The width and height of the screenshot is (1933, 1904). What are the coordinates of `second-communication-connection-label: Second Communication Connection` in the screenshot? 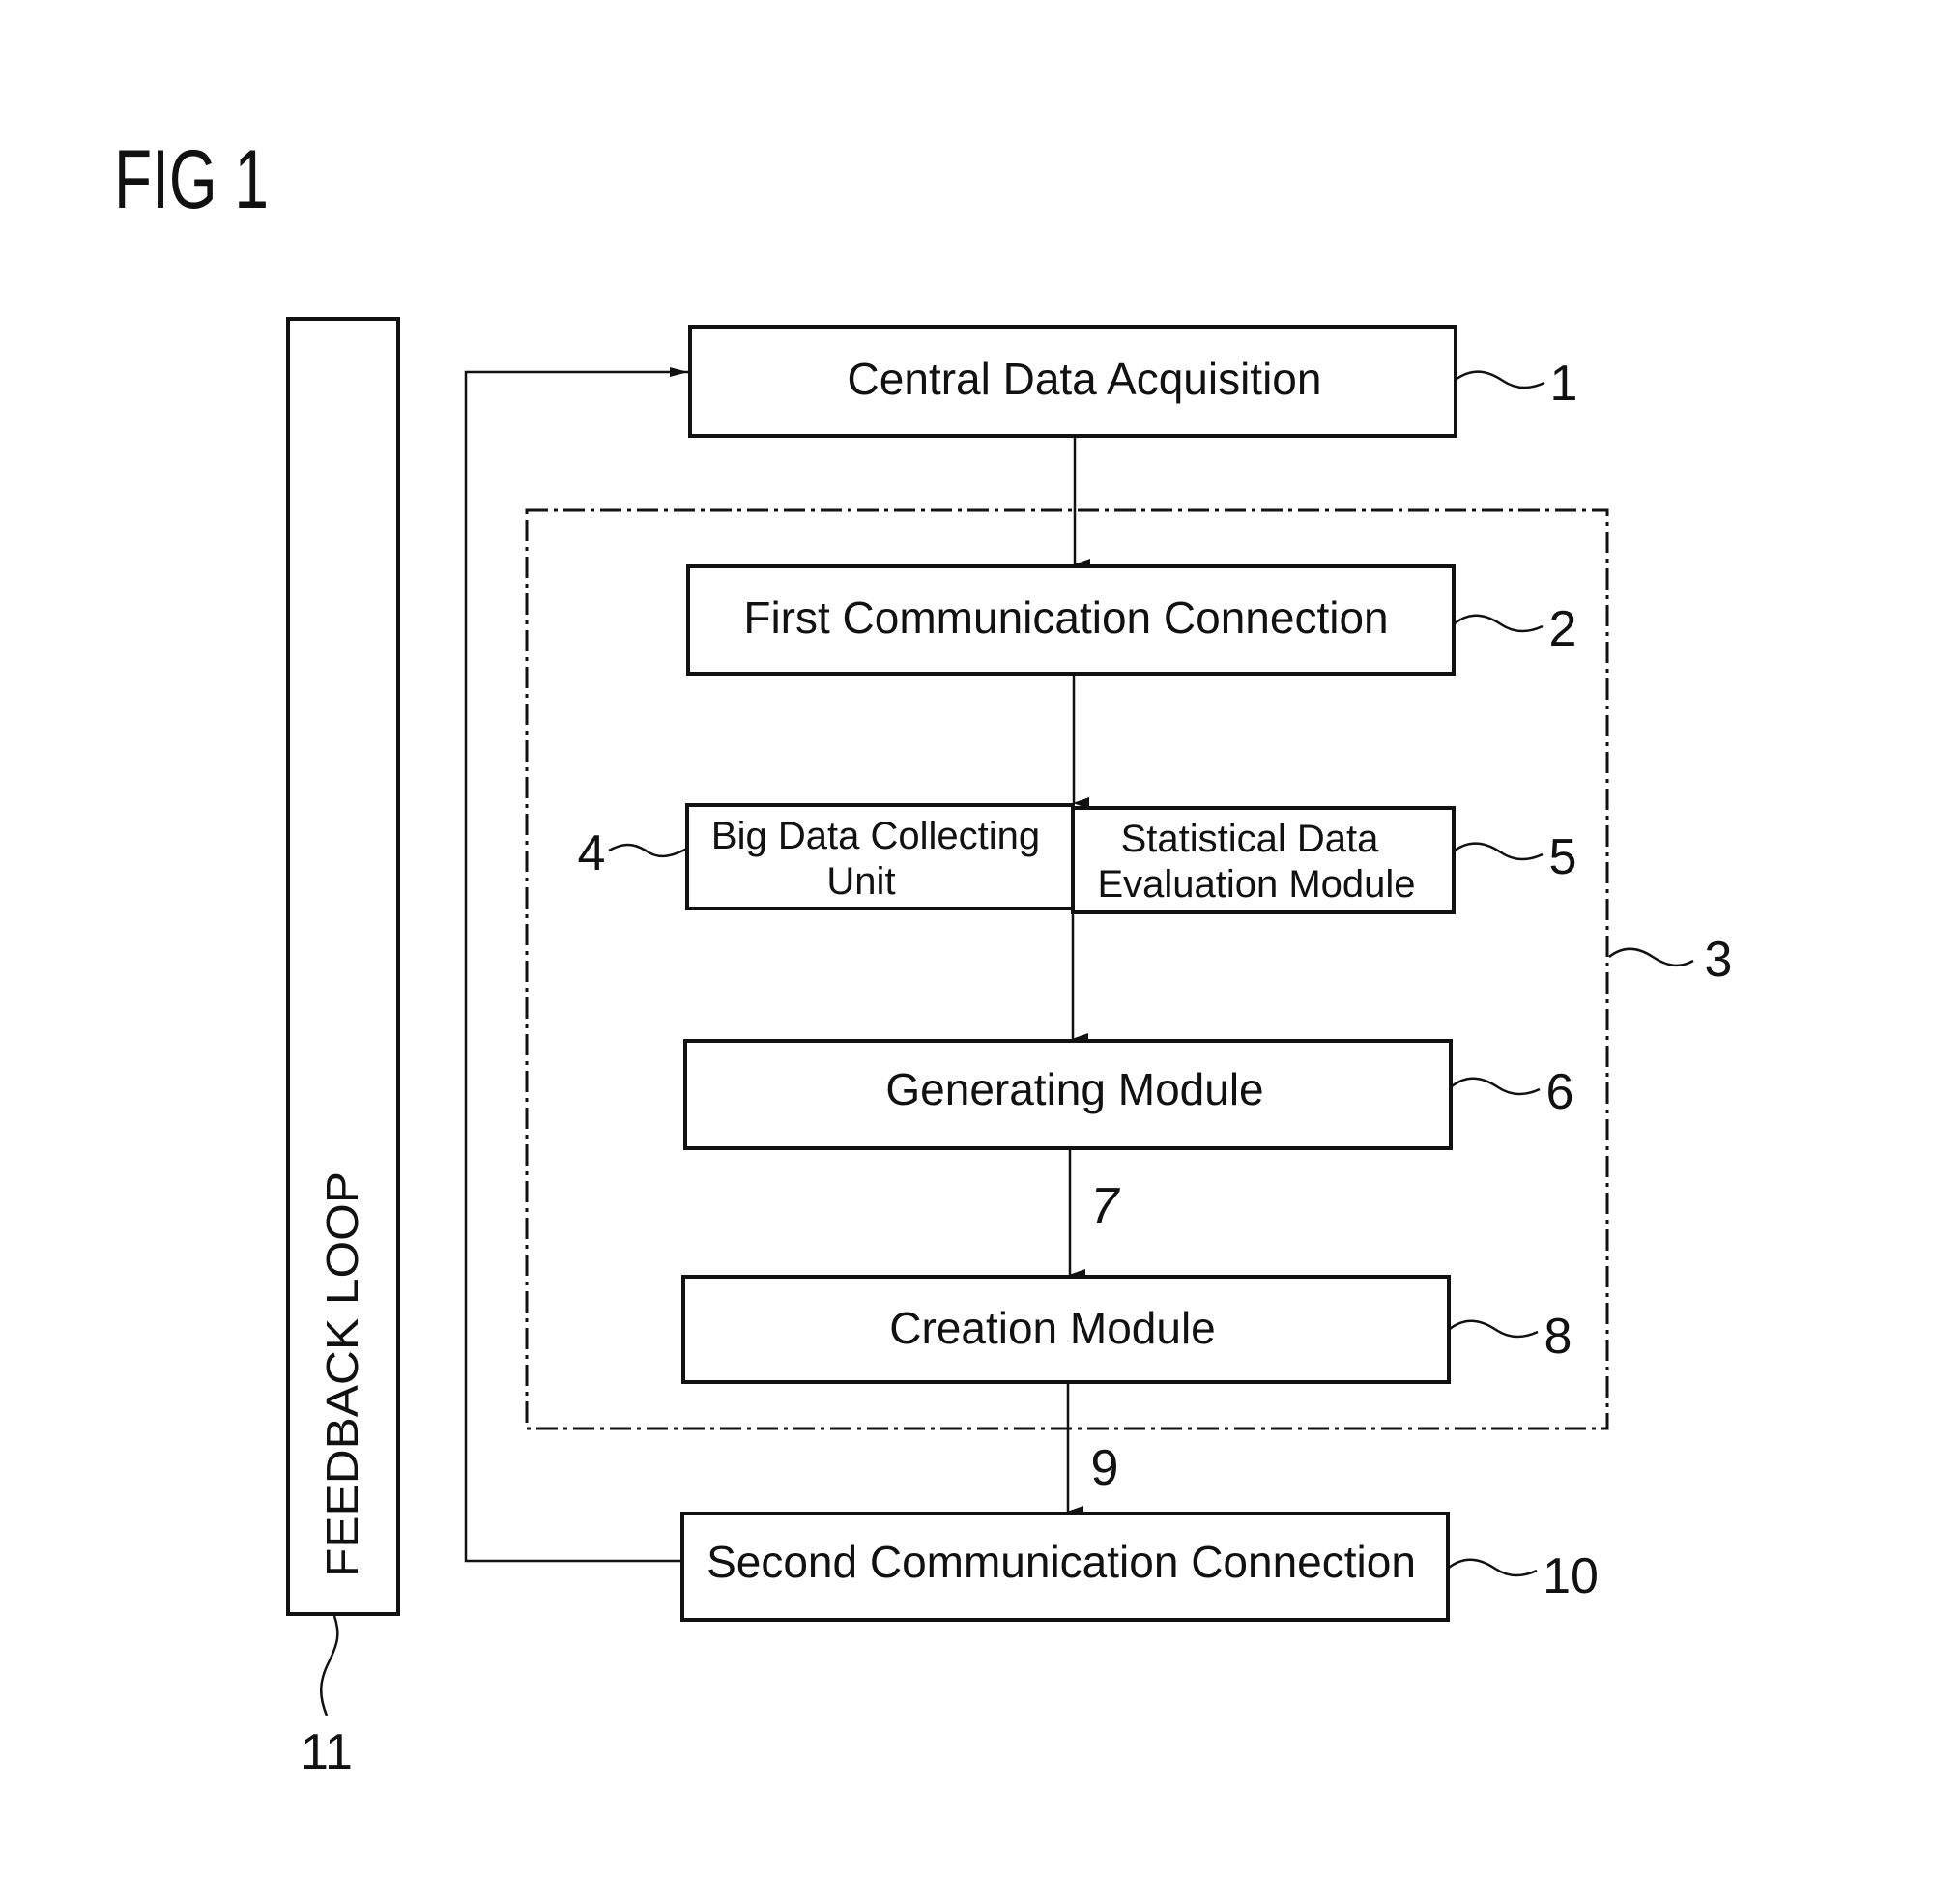 It's located at (1061, 1562).